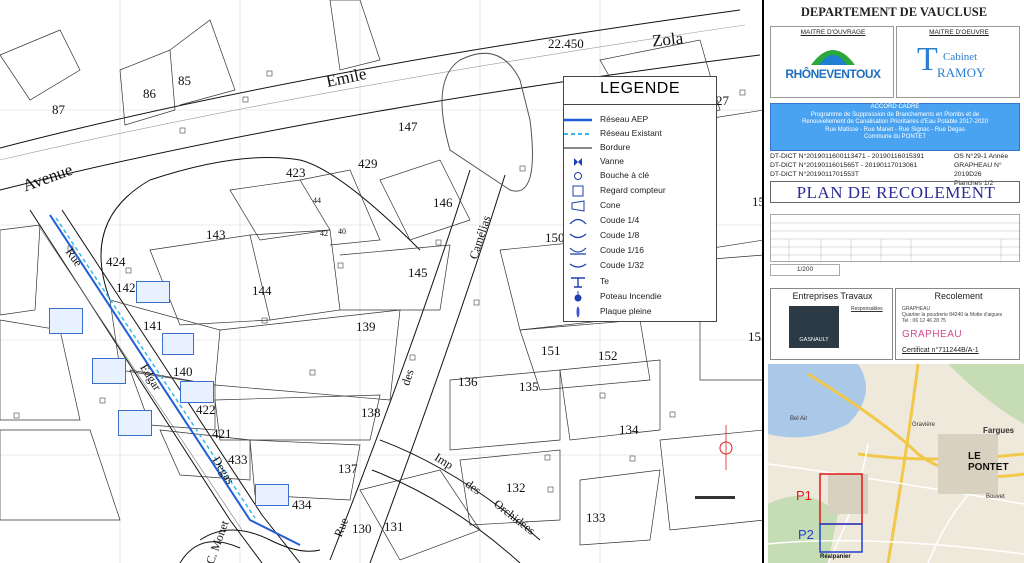 The width and height of the screenshot is (1024, 563). I want to click on parcel-number: 85, so click(184, 80).